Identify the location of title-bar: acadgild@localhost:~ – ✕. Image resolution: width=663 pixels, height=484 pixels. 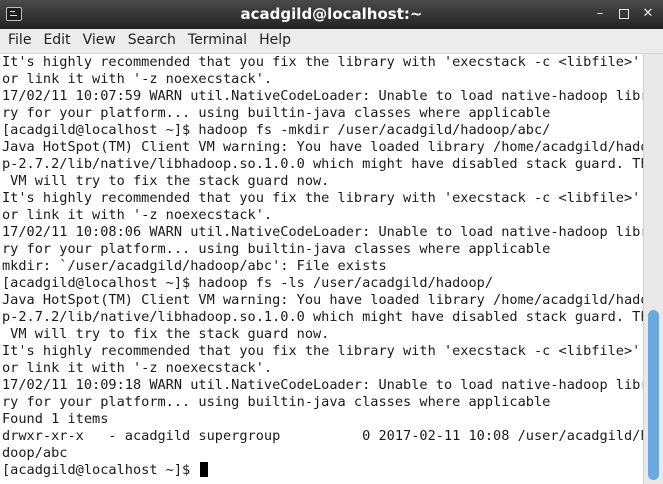
(331, 14).